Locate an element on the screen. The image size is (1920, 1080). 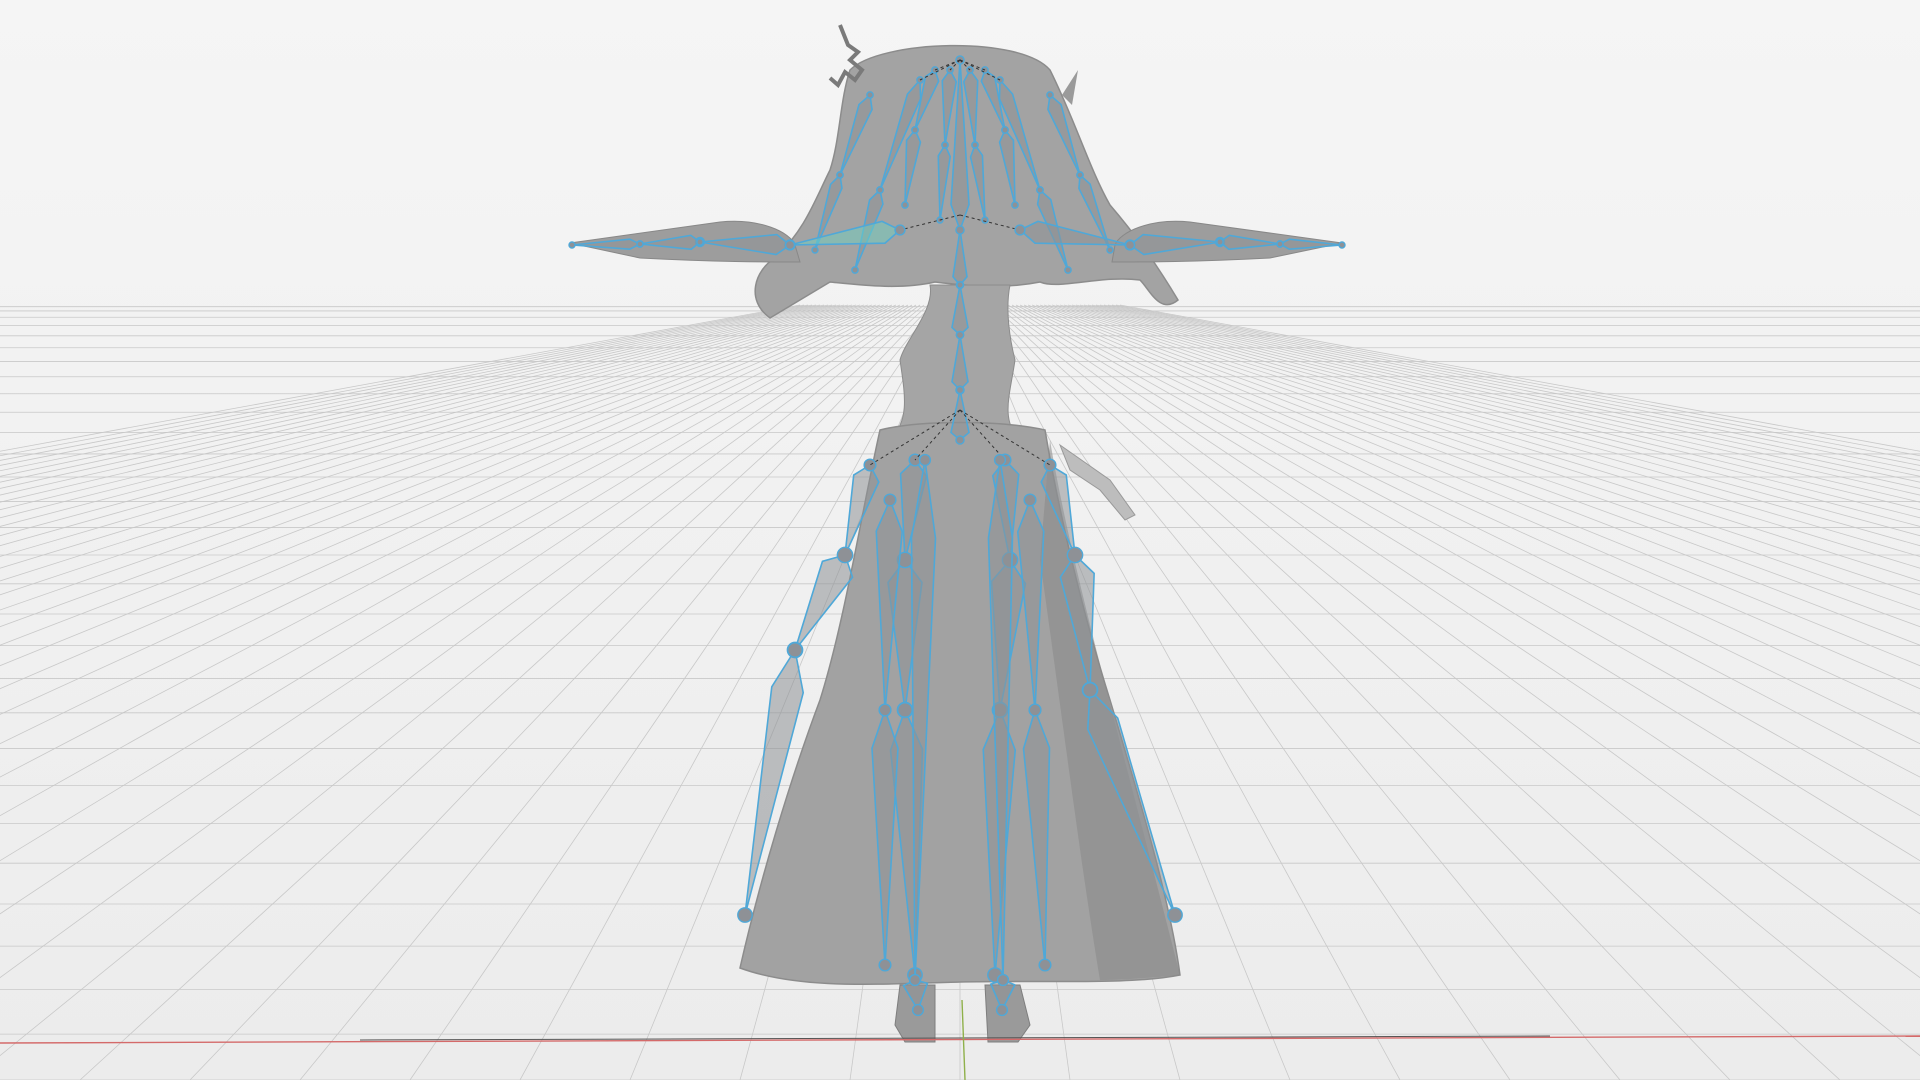
x-axis-line is located at coordinates (960, 1039).